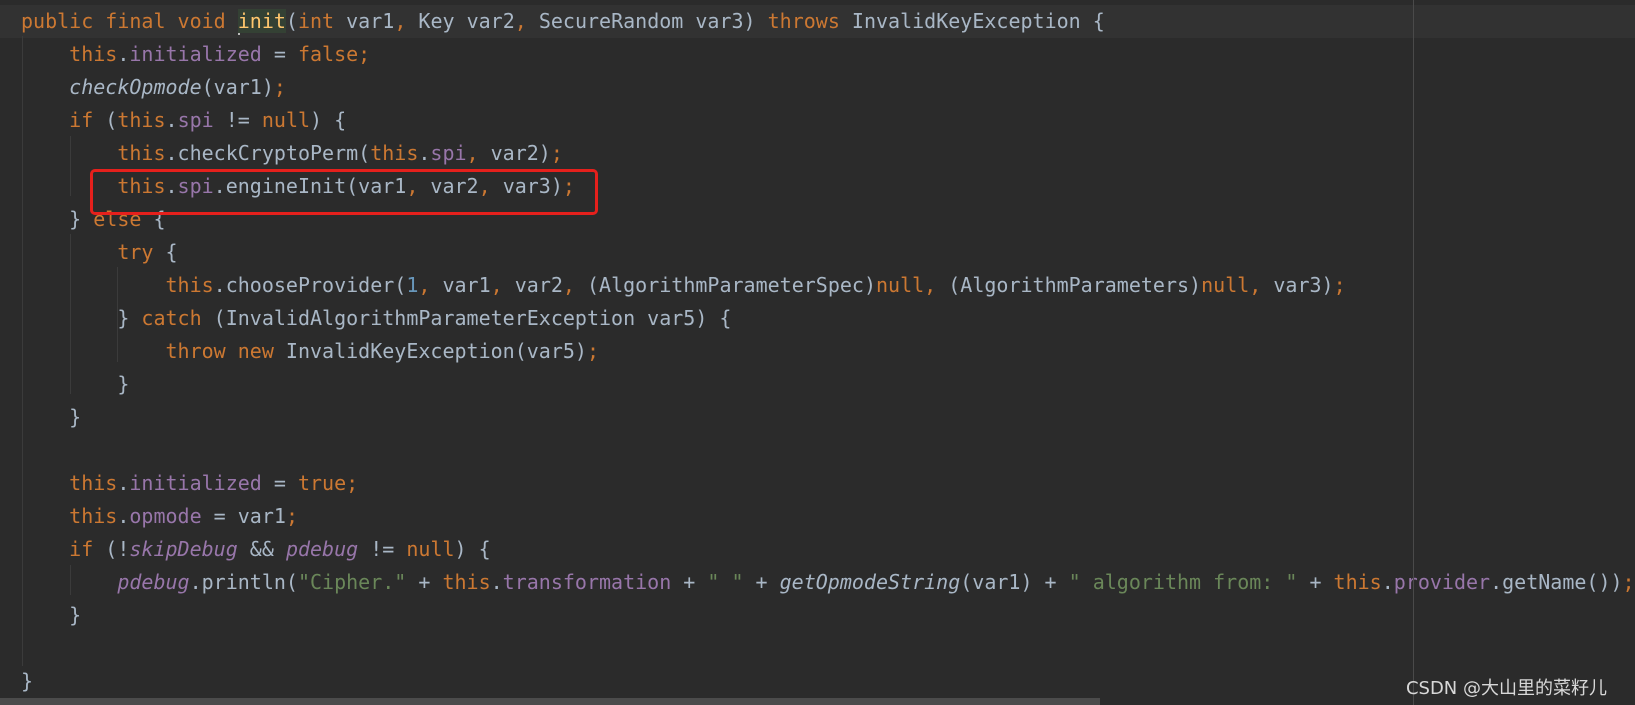 The image size is (1635, 705). I want to click on code-token: transformation, so click(587, 582).